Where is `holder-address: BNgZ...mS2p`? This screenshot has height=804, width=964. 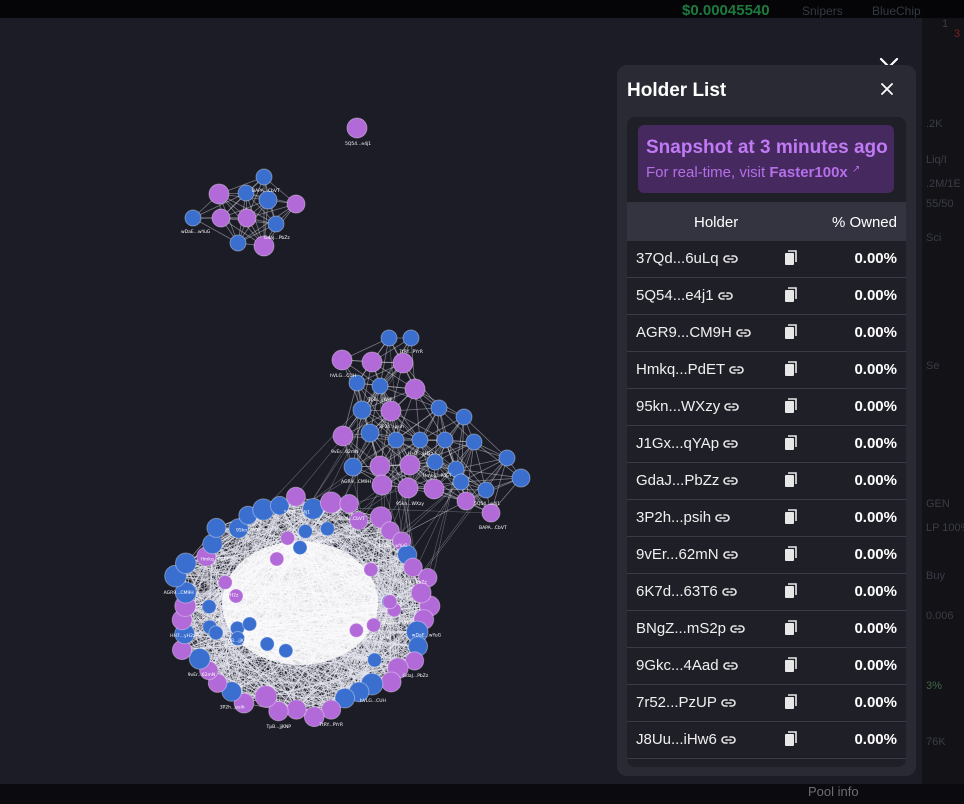
holder-address: BNgZ...mS2p is located at coordinates (690, 628).